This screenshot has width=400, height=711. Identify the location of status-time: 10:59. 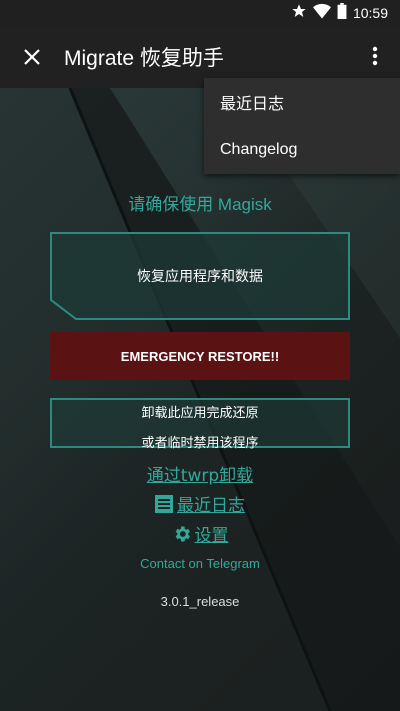
(370, 13).